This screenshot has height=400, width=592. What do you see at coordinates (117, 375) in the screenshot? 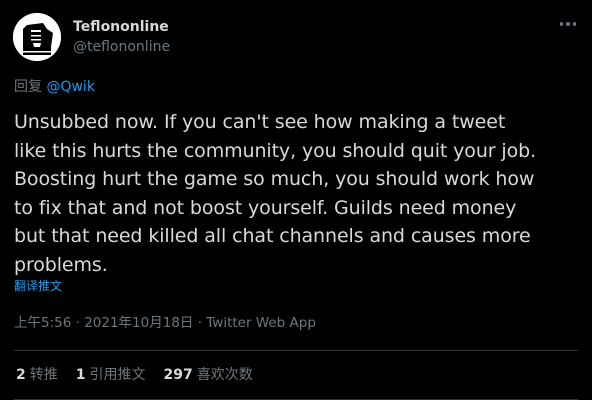
I see `quotes-label: 引用推文` at bounding box center [117, 375].